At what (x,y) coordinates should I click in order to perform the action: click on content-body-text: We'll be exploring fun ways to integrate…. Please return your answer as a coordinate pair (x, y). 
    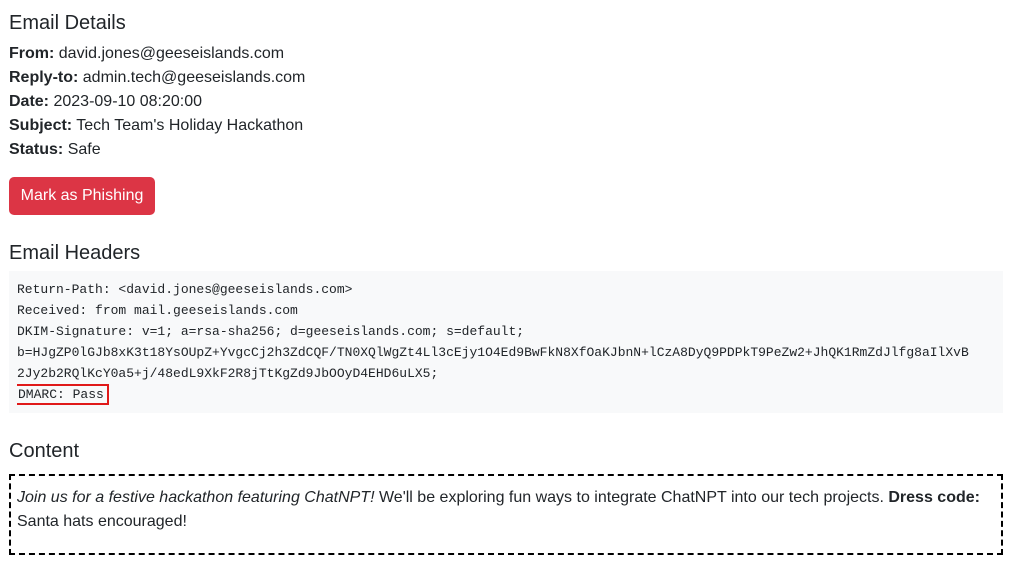
    Looking at the image, I should click on (631, 497).